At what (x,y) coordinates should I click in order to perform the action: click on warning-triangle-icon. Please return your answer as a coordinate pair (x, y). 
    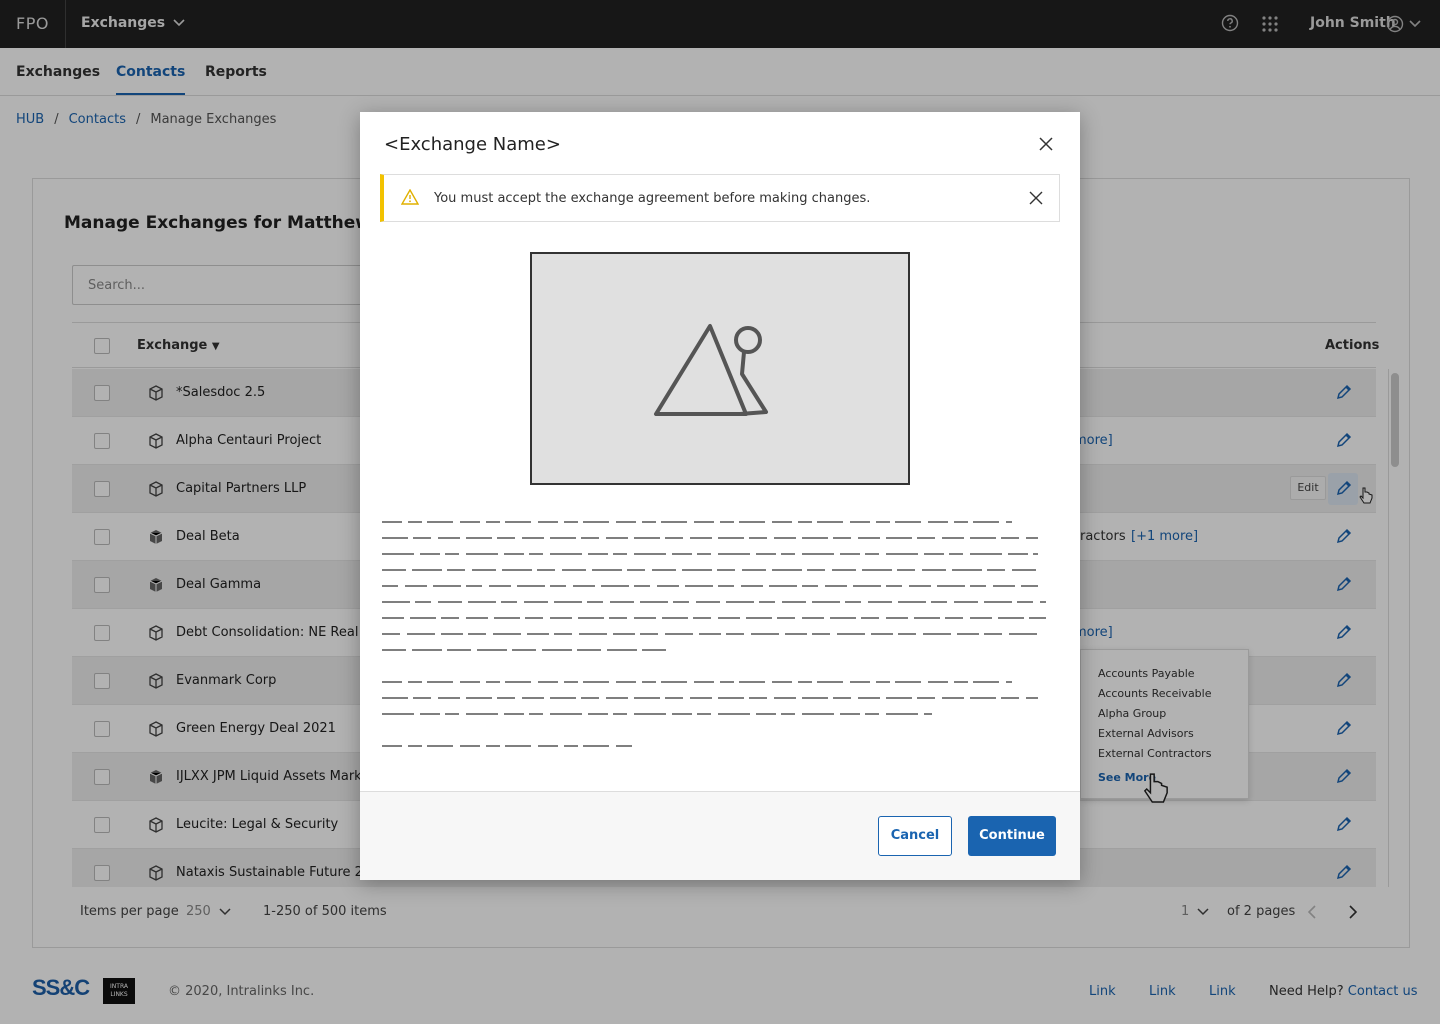
    Looking at the image, I should click on (410, 197).